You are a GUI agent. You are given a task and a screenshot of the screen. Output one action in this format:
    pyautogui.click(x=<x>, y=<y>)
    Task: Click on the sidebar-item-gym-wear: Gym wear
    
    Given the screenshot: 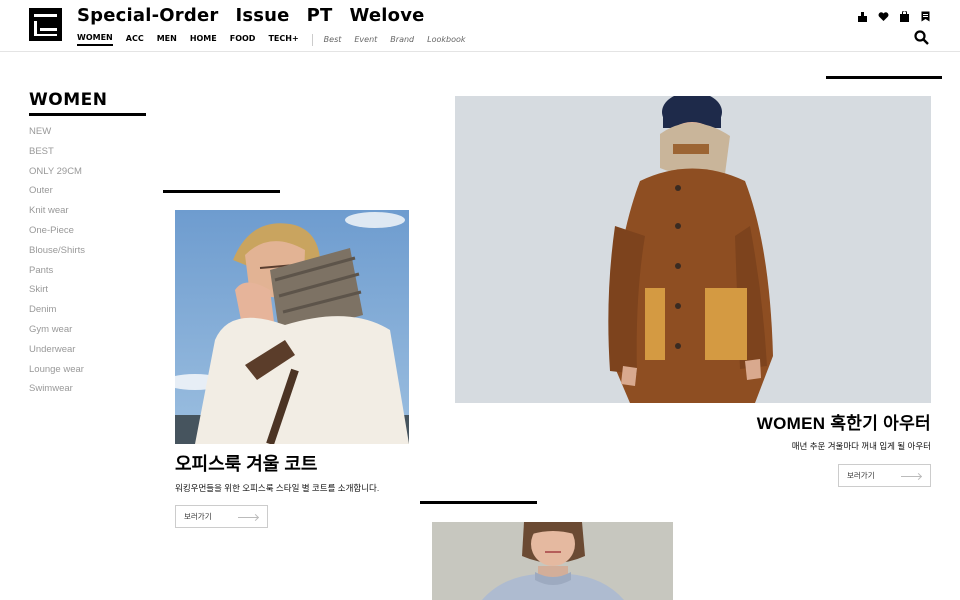 What is the action you would take?
    pyautogui.click(x=57, y=334)
    